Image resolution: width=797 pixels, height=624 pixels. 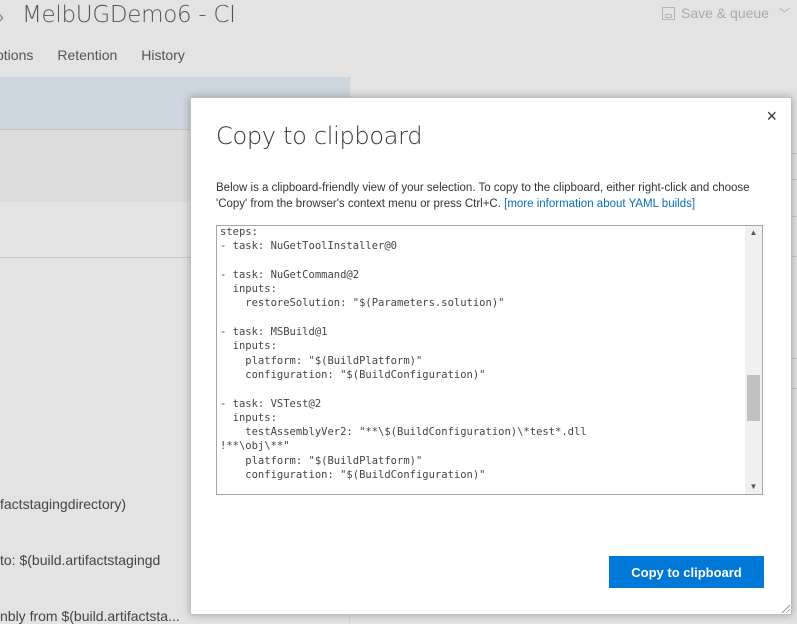 What do you see at coordinates (129, 15) in the screenshot?
I see `pipeline-title: MelbUGDemo6 - CI` at bounding box center [129, 15].